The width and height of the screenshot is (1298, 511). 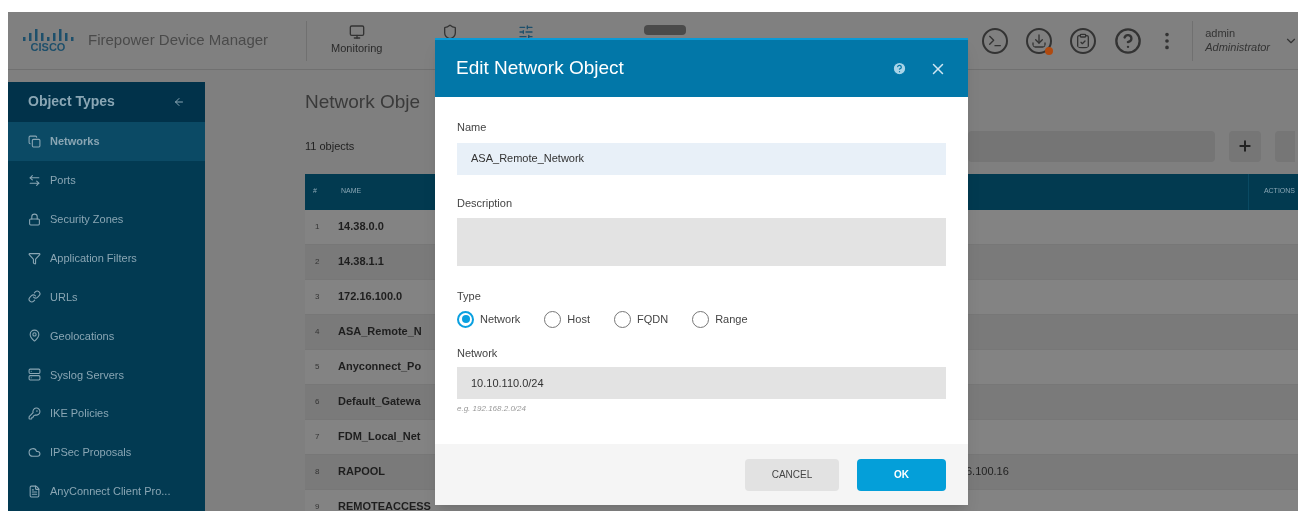 I want to click on table-cell-text: FDM_Local_Net, so click(x=379, y=437).